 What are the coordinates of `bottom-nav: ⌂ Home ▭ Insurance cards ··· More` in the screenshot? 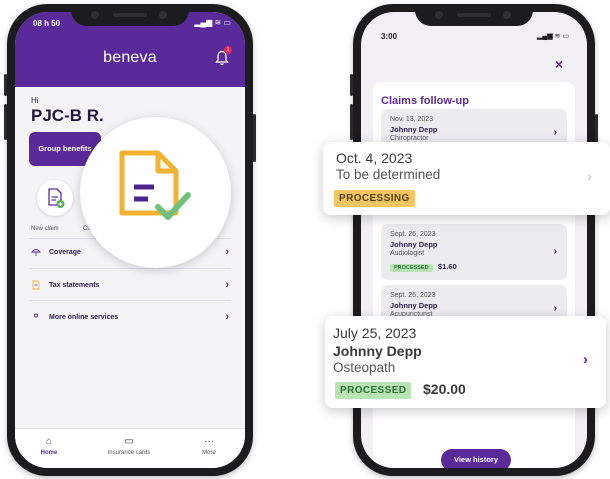 It's located at (130, 448).